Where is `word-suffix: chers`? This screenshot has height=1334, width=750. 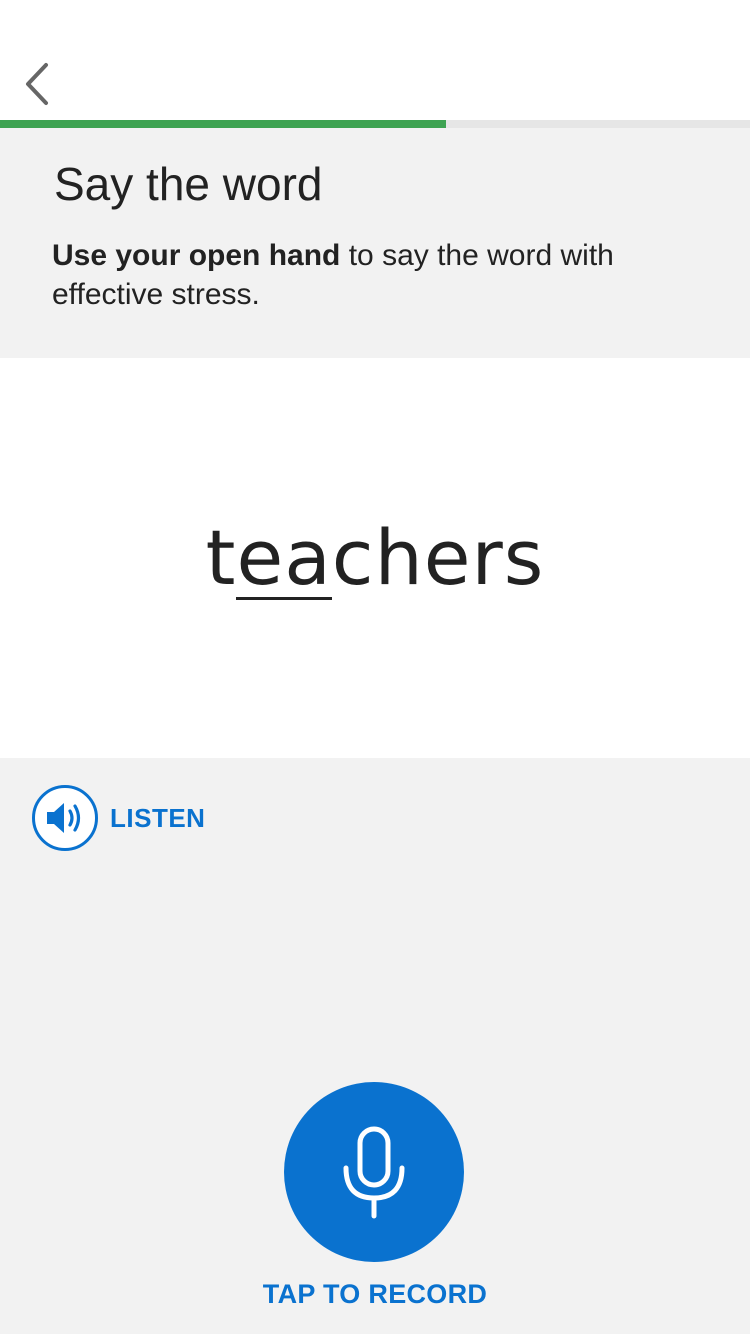
word-suffix: chers is located at coordinates (438, 557).